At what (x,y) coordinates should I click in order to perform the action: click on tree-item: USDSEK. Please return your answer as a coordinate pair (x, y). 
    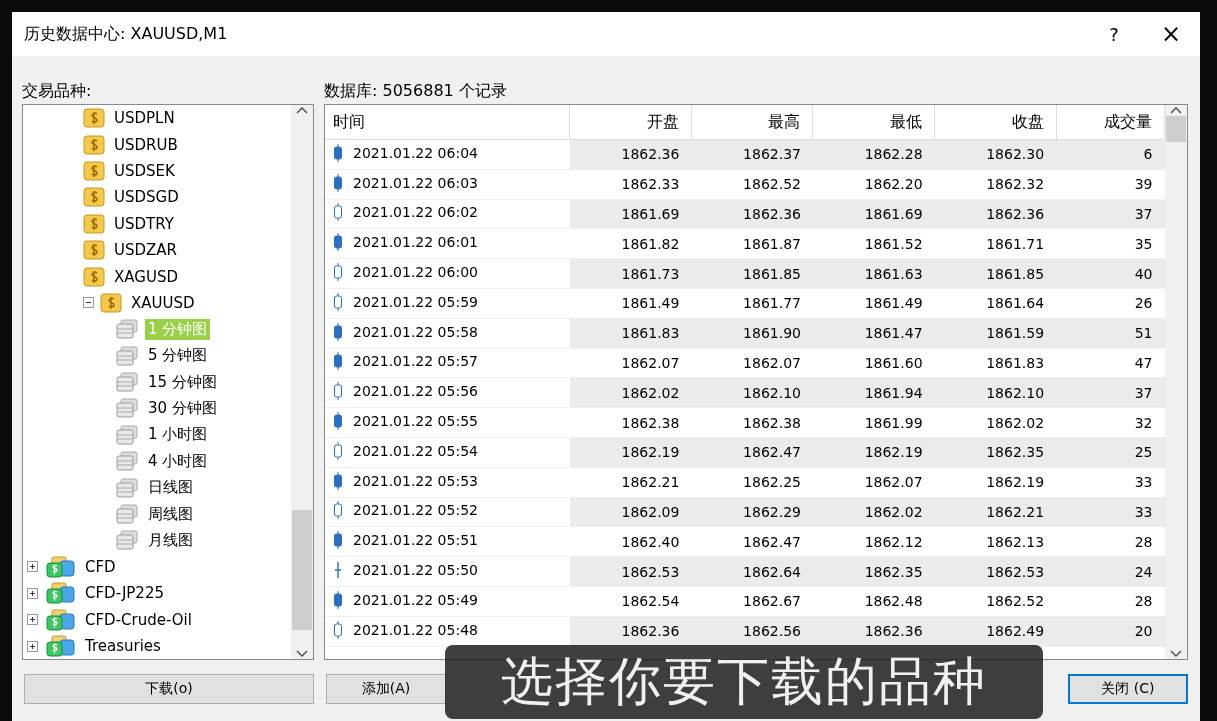
    Looking at the image, I should click on (144, 170).